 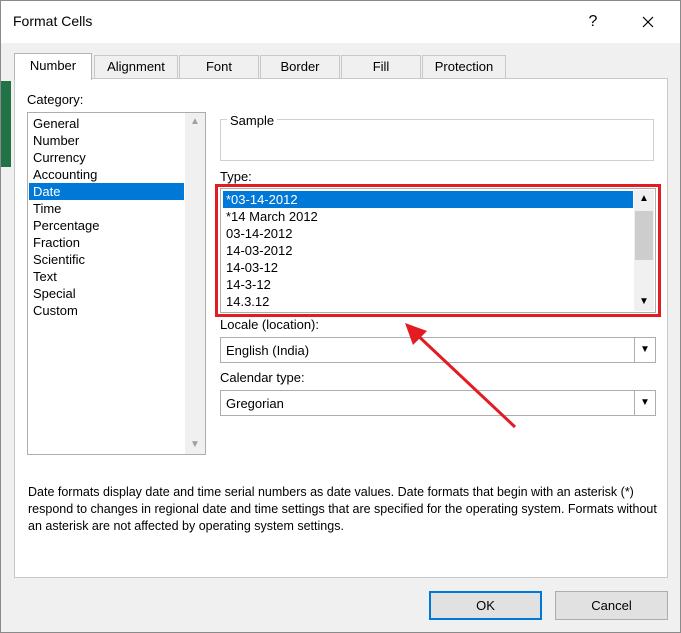 I want to click on sample-label: Sample, so click(x=252, y=120).